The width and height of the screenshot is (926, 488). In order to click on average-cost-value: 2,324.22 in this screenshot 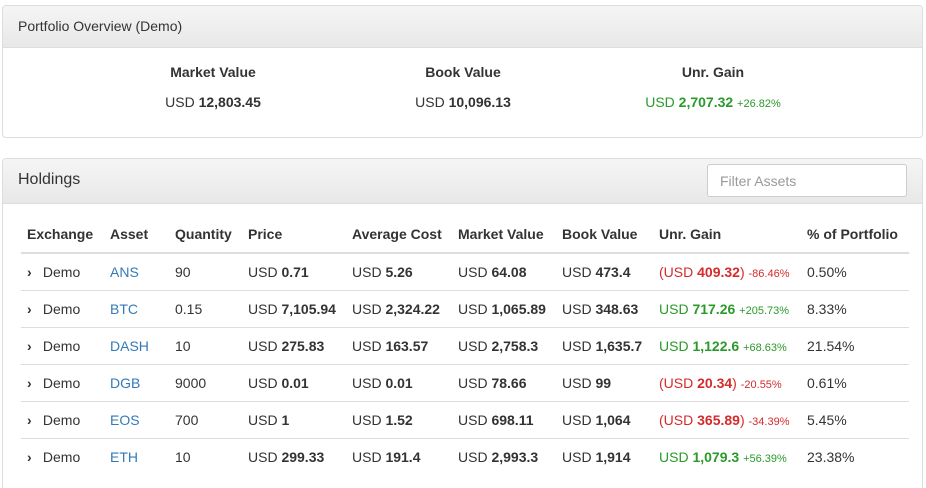, I will do `click(412, 308)`.